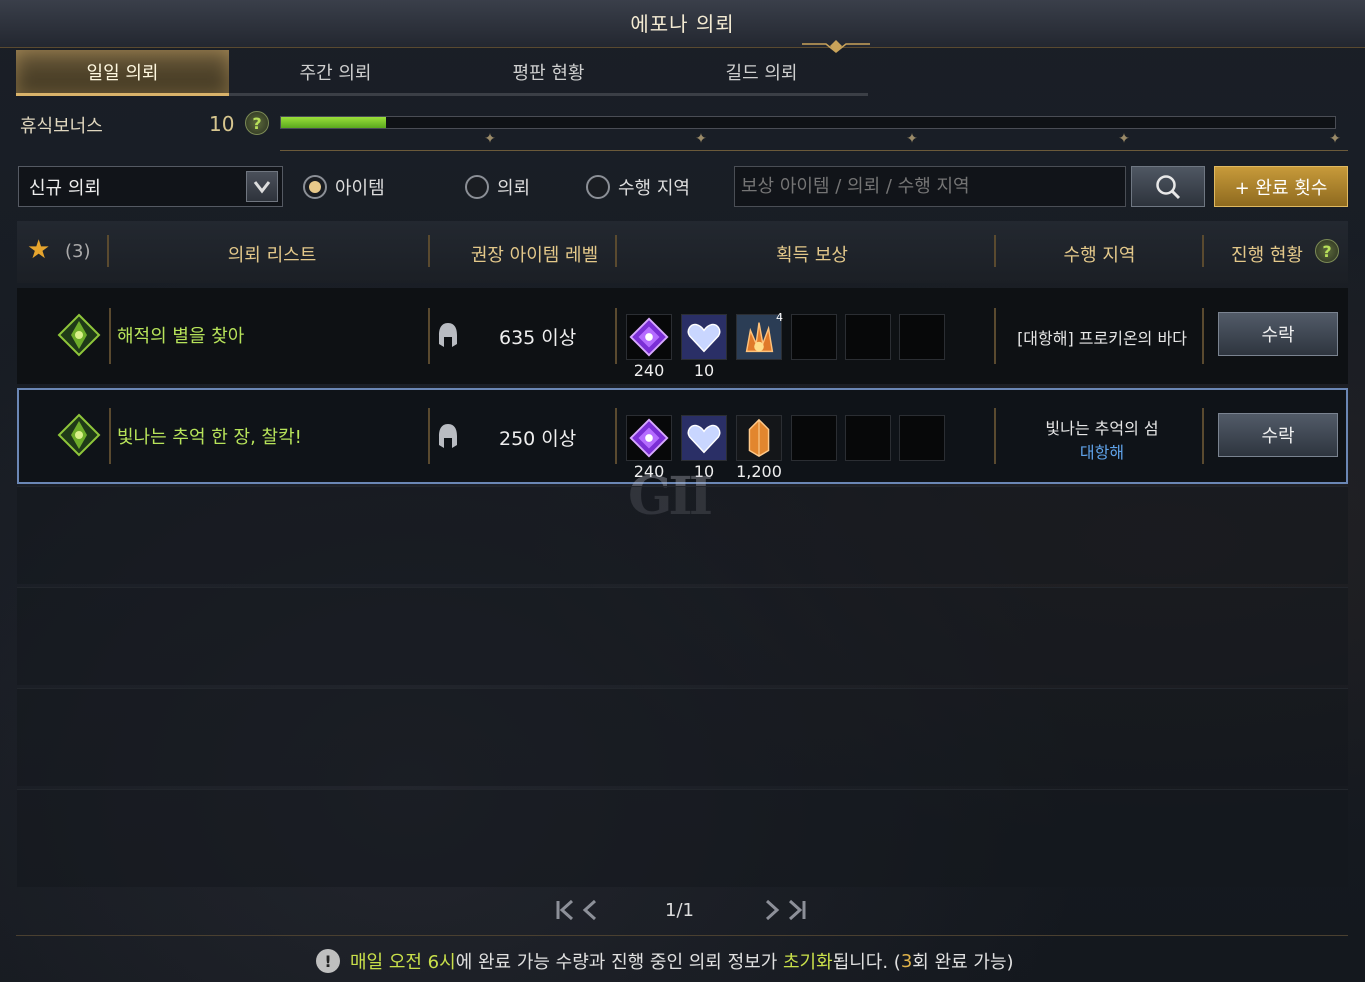 This screenshot has width=1365, height=982. Describe the element at coordinates (38, 250) in the screenshot. I see `star-icon: ★` at that location.